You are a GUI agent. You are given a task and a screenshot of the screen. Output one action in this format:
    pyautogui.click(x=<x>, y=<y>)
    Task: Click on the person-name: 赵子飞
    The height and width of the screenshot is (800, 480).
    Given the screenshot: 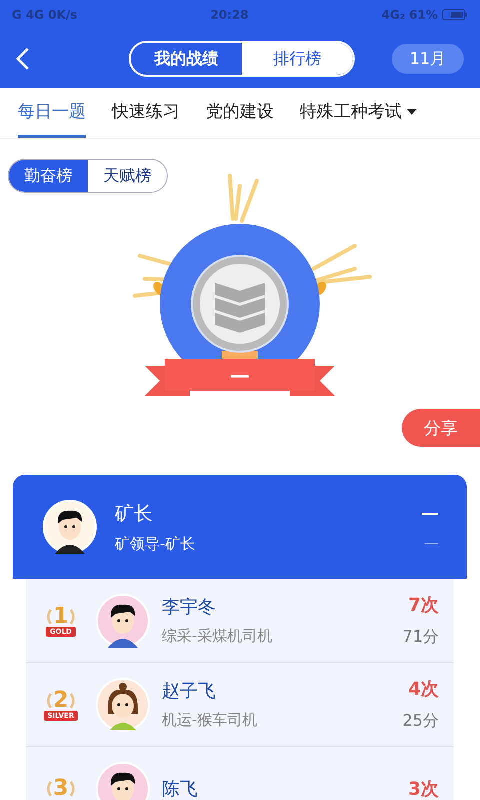 What is the action you would take?
    pyautogui.click(x=189, y=691)
    